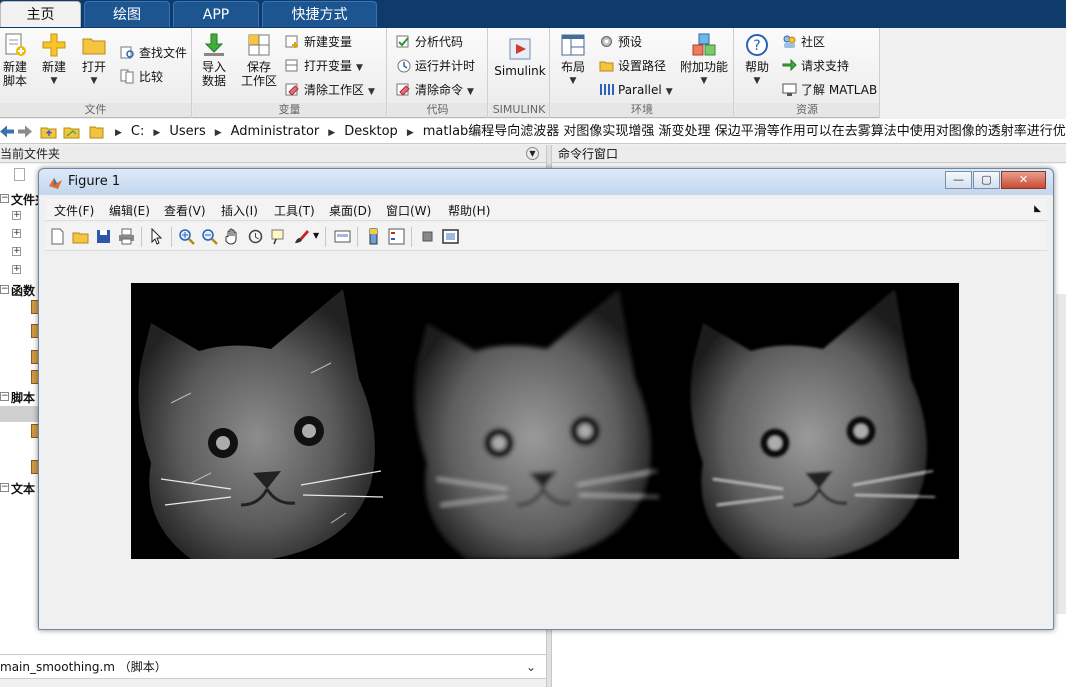  I want to click on new-figure-icon, so click(57, 236).